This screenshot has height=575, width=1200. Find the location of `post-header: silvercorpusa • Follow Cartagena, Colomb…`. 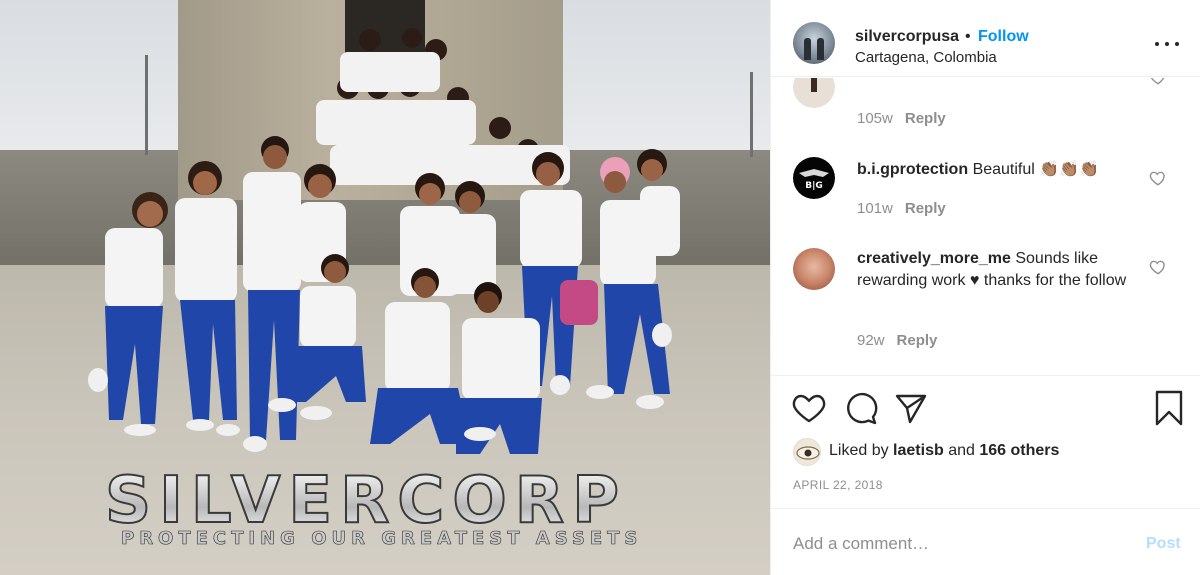

post-header: silvercorpusa • Follow Cartagena, Colomb… is located at coordinates (985, 38).